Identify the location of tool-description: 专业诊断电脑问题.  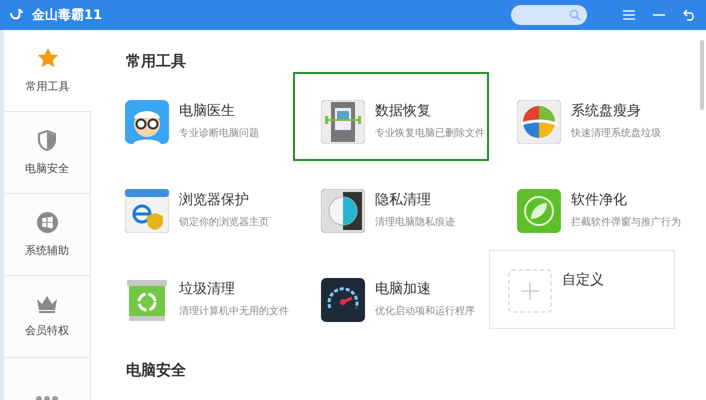
(219, 133).